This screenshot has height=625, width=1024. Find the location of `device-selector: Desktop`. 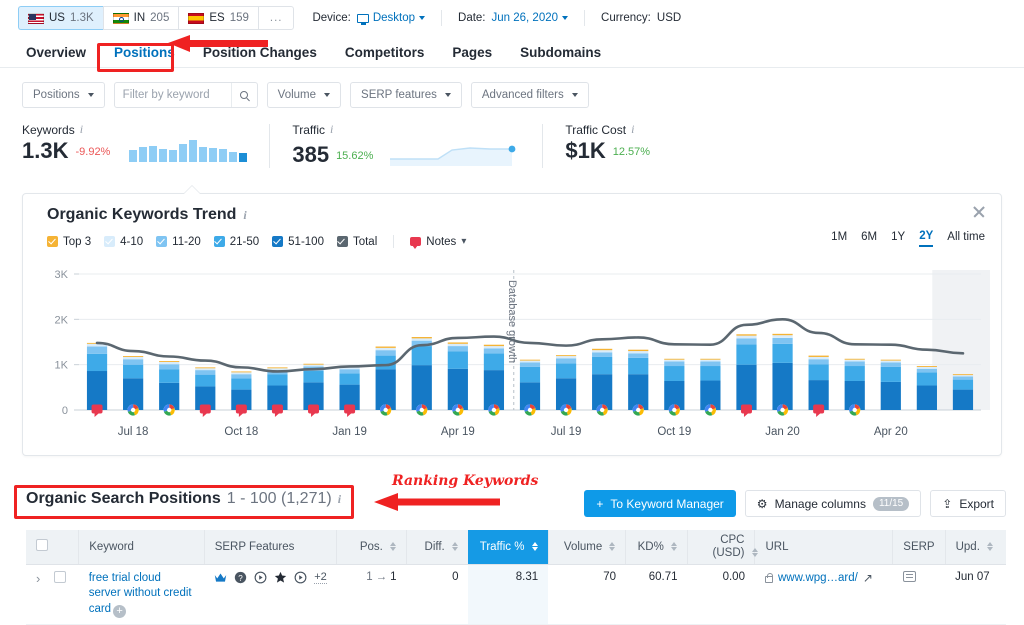

device-selector: Desktop is located at coordinates (391, 18).